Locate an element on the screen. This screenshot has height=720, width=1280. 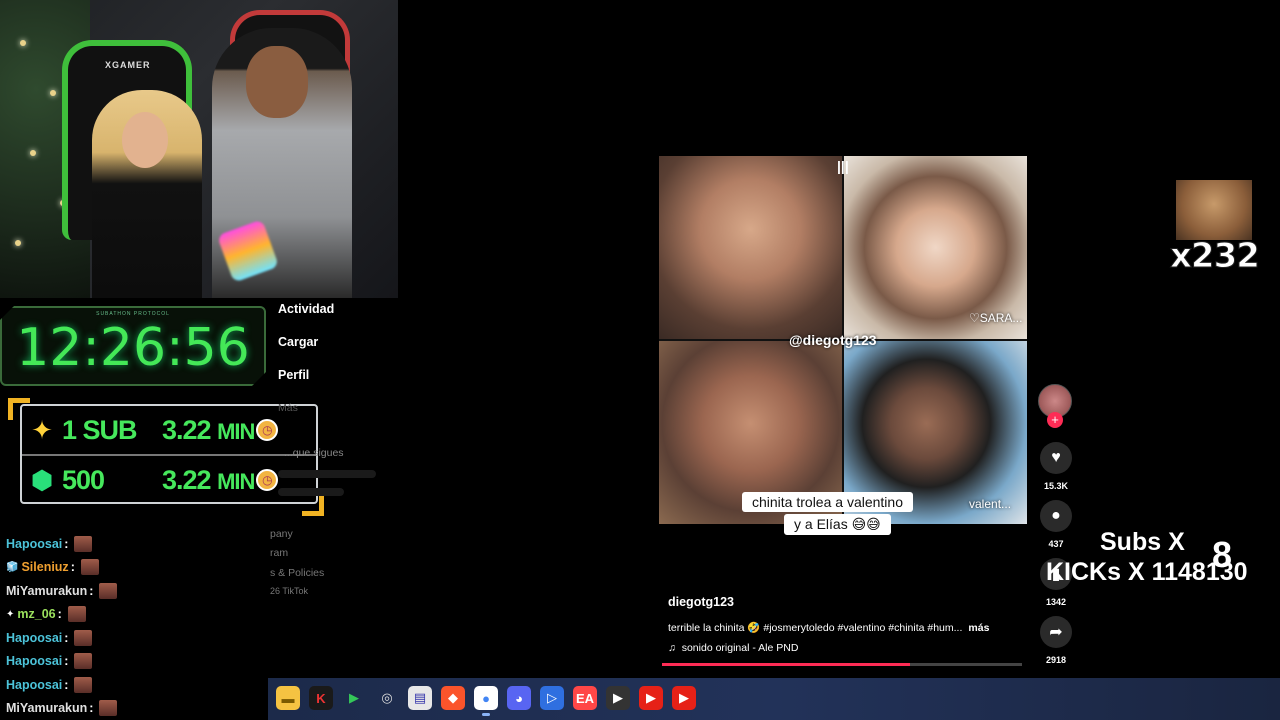
chat-badge-icon: ✦ is located at coordinates (10, 614).